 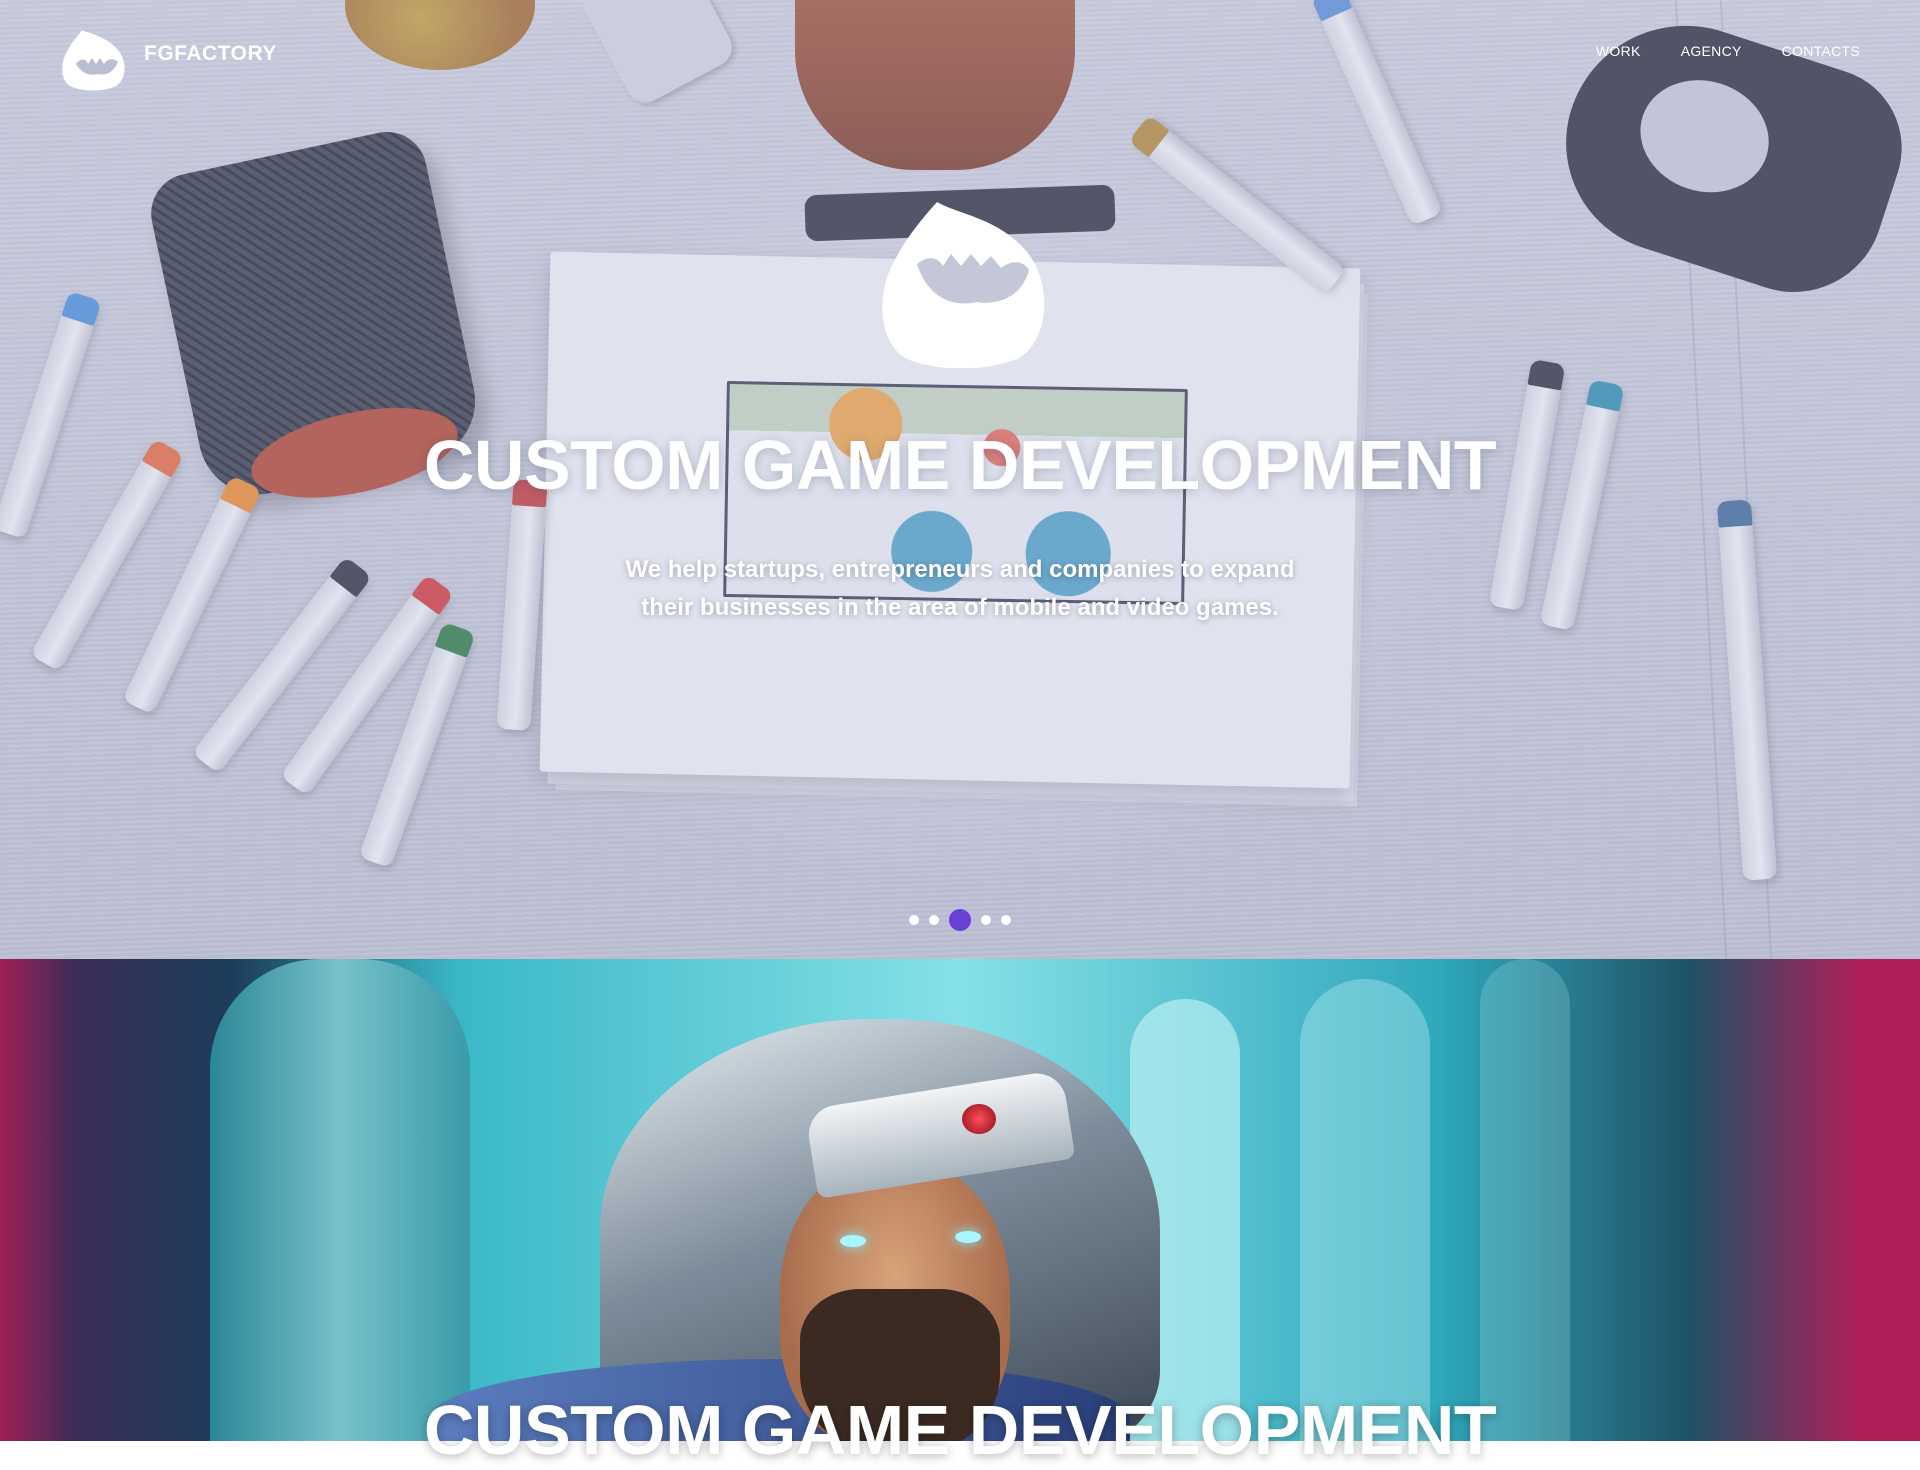 I want to click on nav-contacts-link: CONTACTS, so click(x=1821, y=51).